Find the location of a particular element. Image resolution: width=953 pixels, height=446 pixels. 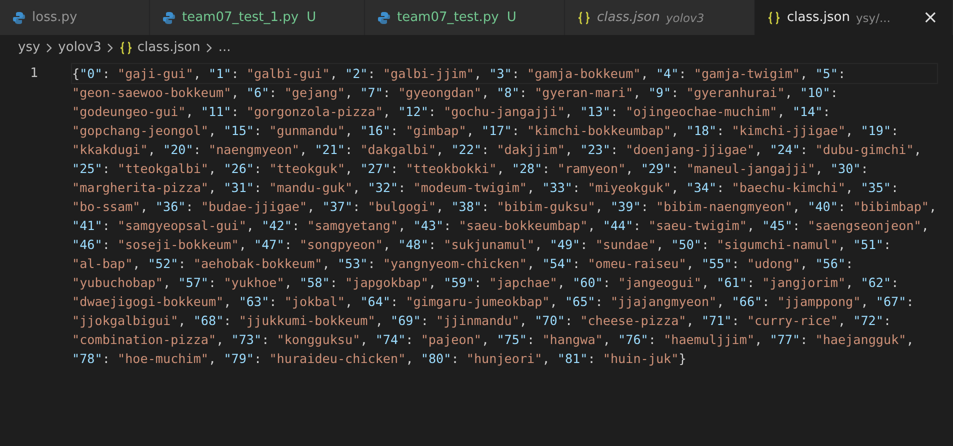

editor-tab: team07_test_1.py U is located at coordinates (257, 17).